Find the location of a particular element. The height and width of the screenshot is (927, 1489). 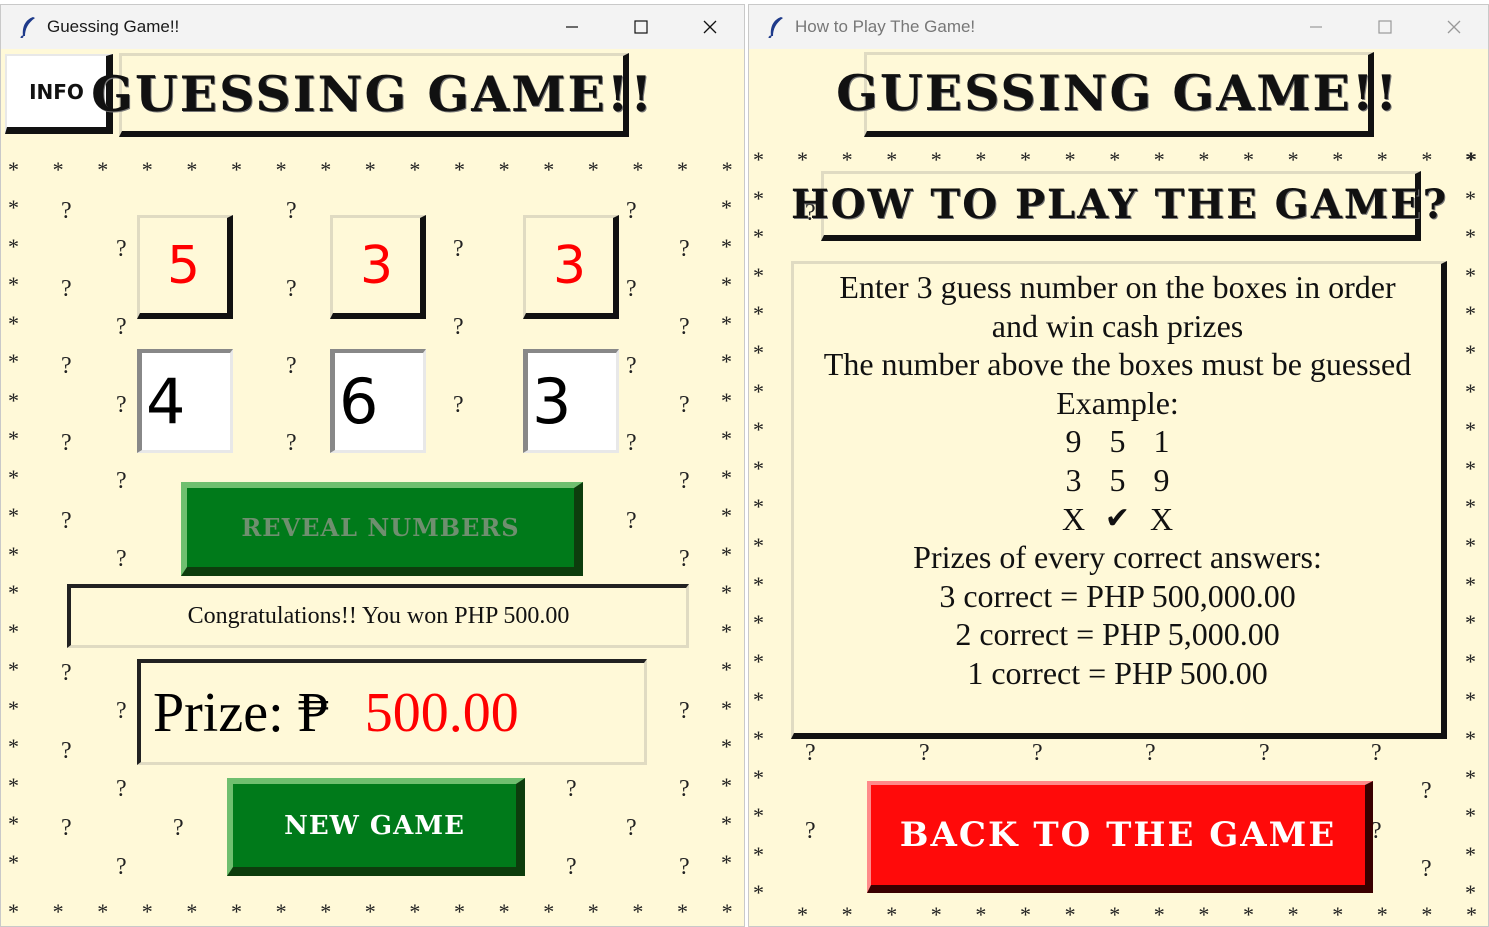

example-row-guess: 3 5 9 is located at coordinates (1118, 480).